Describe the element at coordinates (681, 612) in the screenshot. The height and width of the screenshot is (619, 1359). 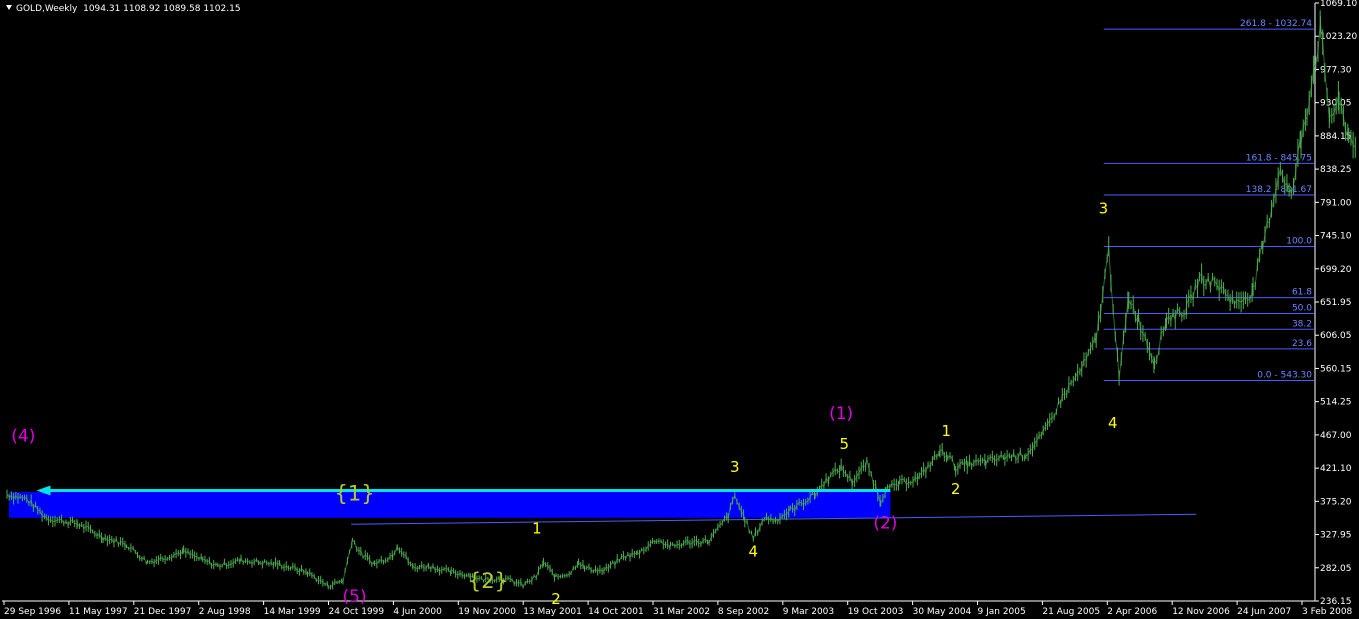
I see `x-tick-label: 31 Mar 2002` at that location.